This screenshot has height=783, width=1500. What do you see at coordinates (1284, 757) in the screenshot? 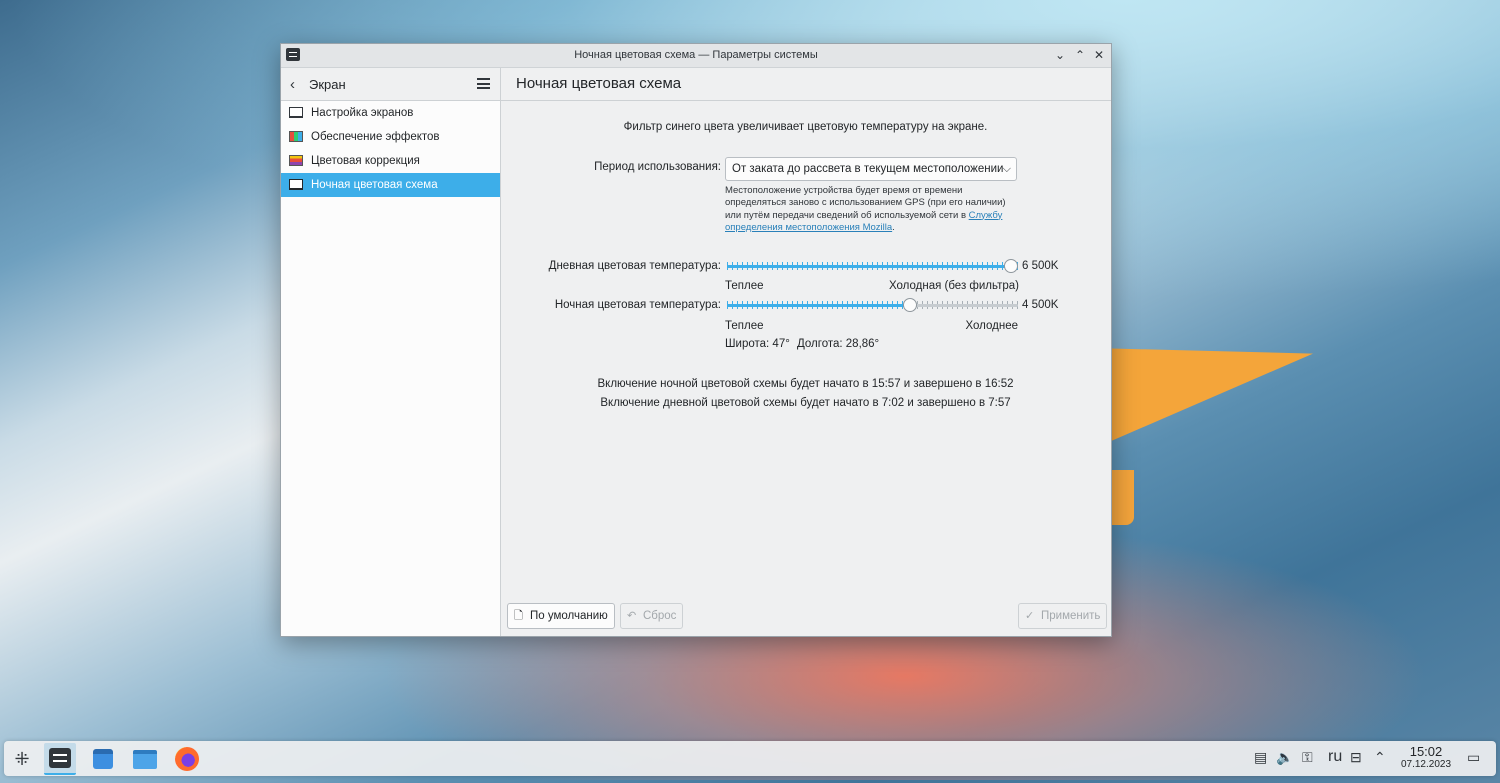
I see `volume-icon: 🔈` at bounding box center [1284, 757].